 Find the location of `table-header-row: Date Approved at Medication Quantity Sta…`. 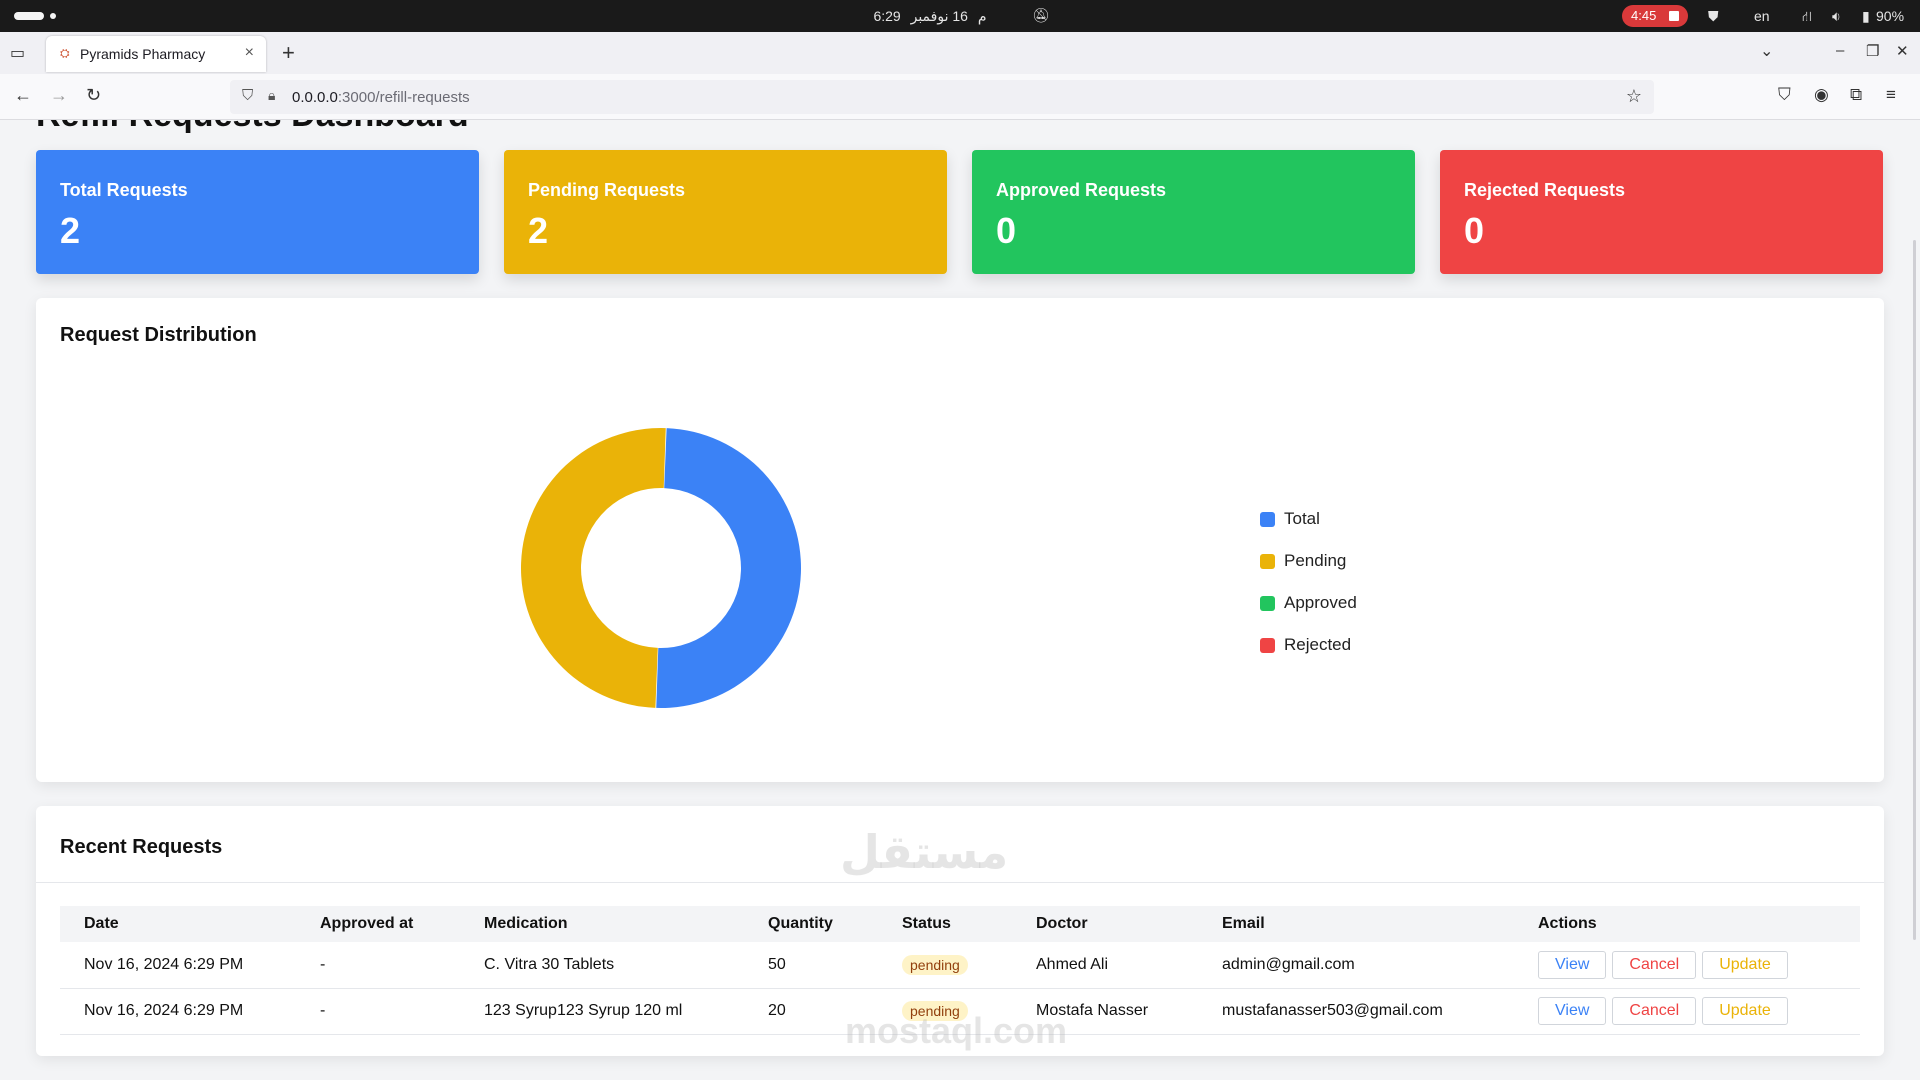

table-header-row: Date Approved at Medication Quantity Sta… is located at coordinates (960, 924).